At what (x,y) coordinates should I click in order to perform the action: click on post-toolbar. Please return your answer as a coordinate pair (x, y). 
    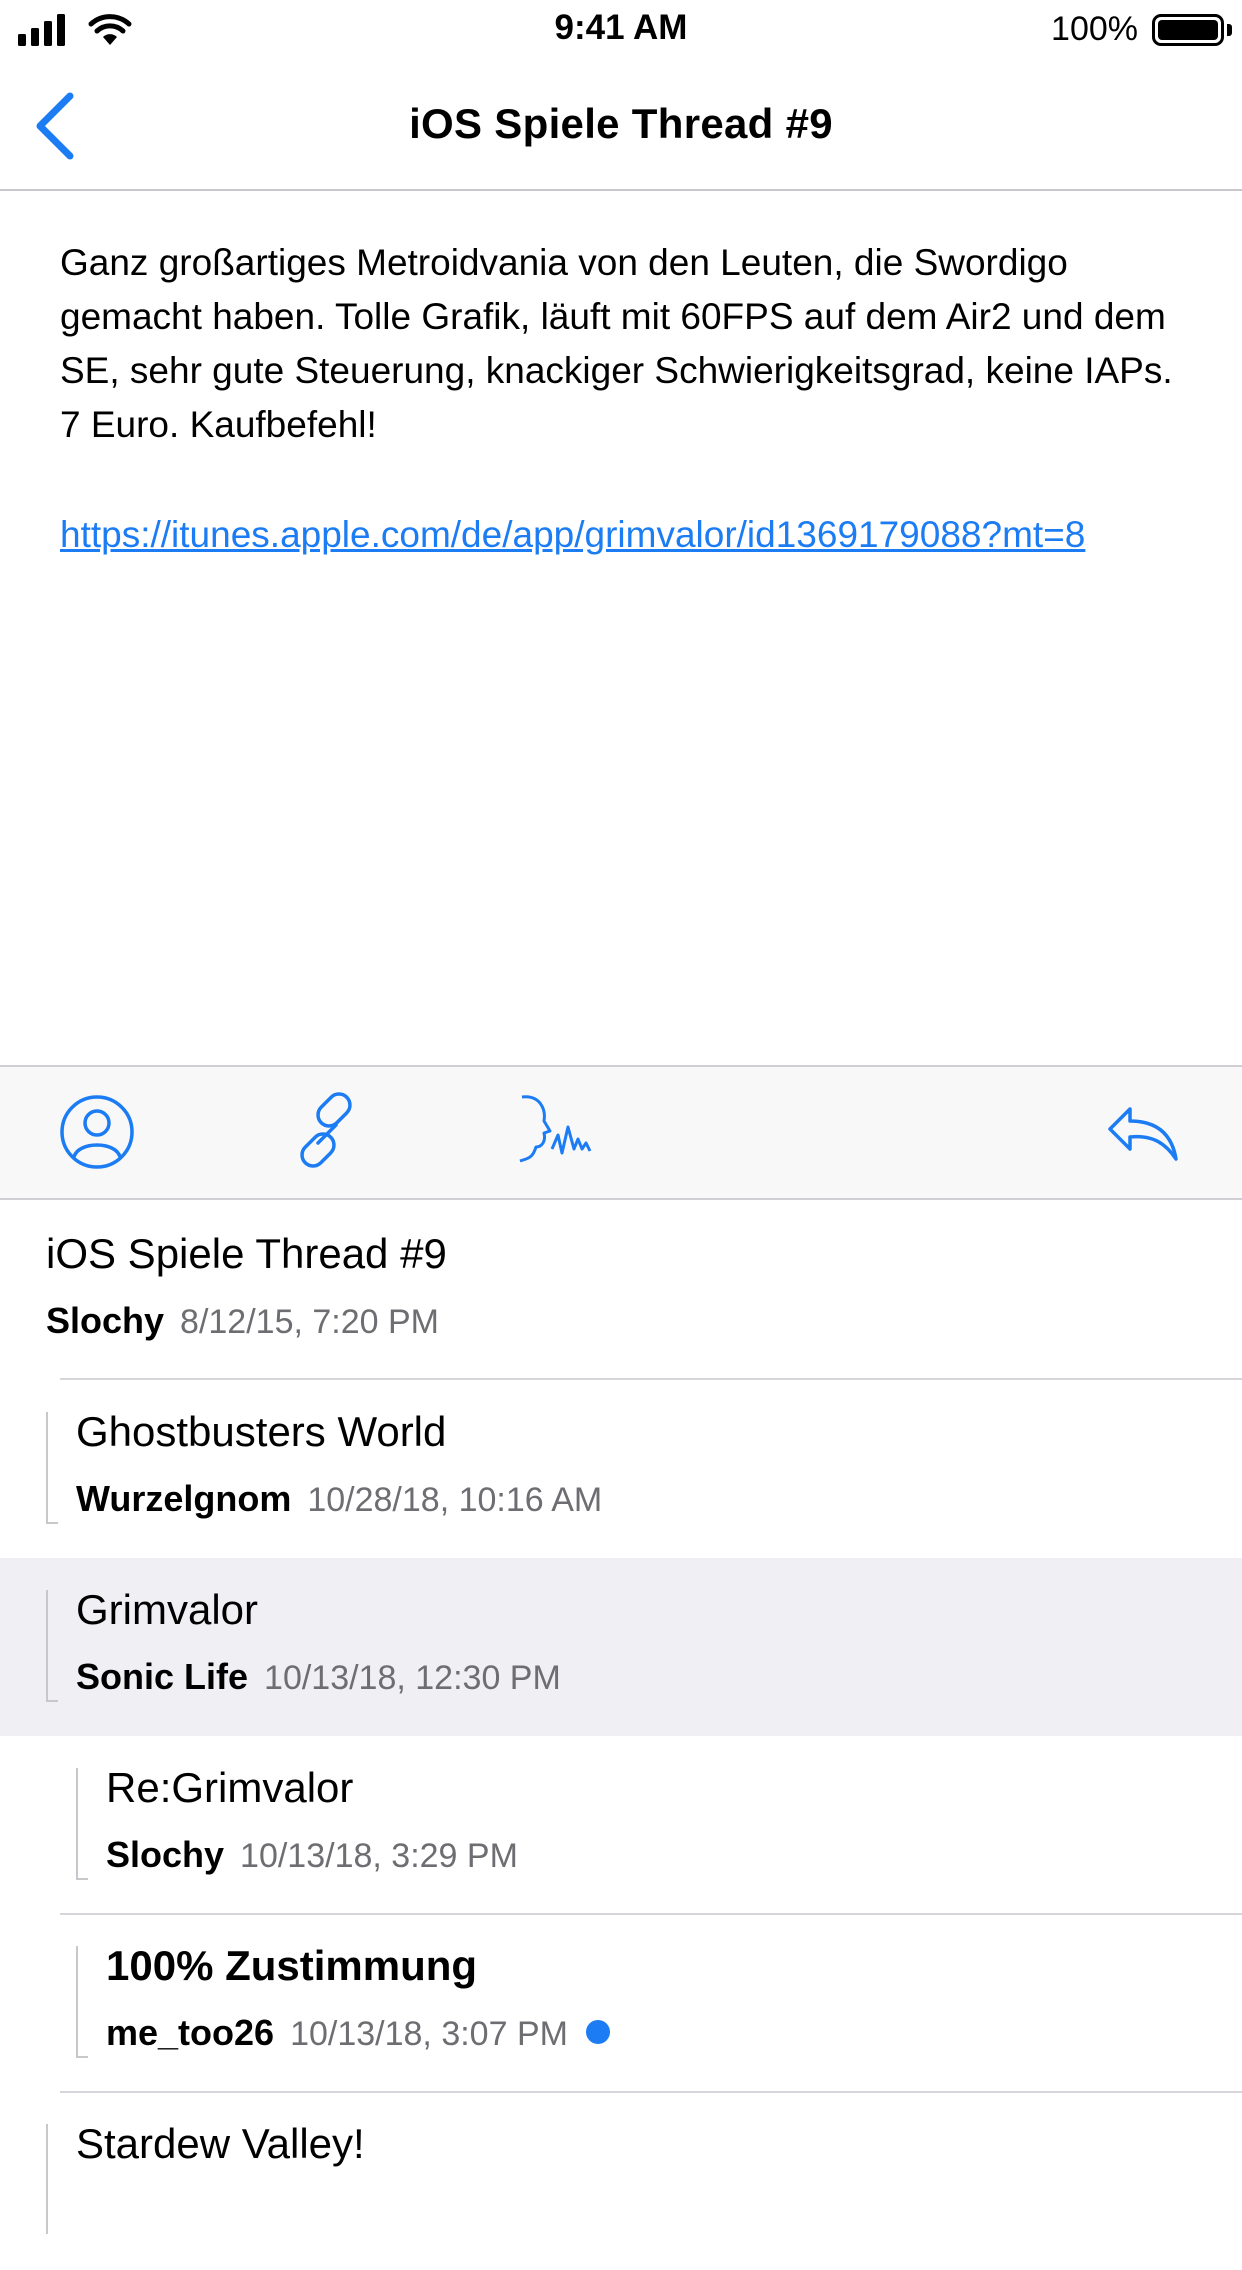
    Looking at the image, I should click on (621, 1132).